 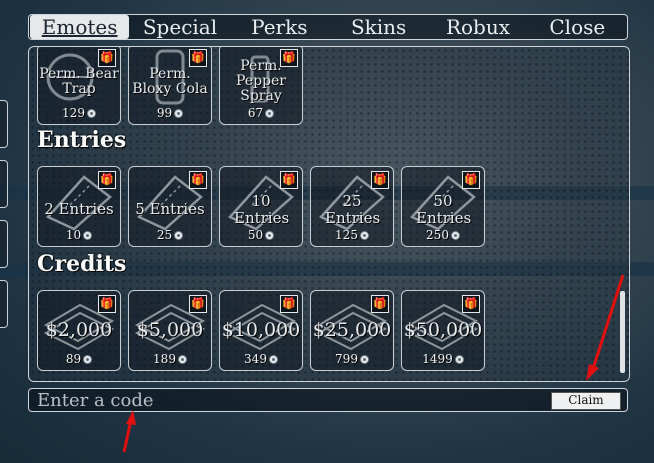 I want to click on item-name: Perm. Bloxy Cola, so click(x=170, y=81).